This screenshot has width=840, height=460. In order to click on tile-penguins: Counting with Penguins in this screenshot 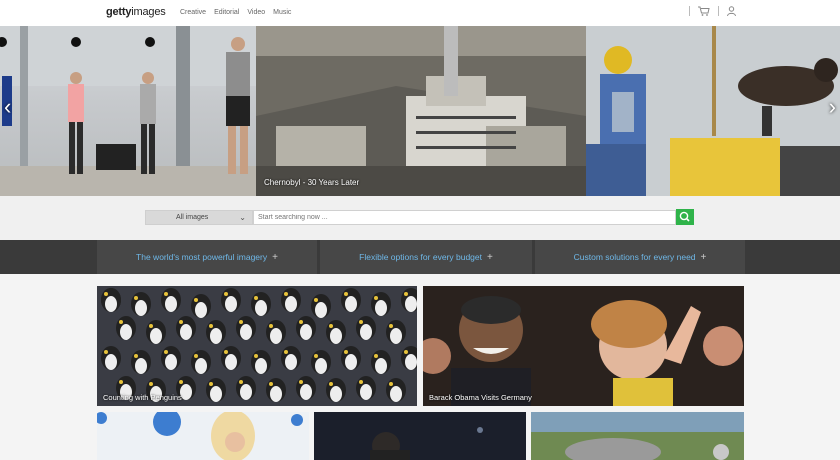, I will do `click(257, 346)`.